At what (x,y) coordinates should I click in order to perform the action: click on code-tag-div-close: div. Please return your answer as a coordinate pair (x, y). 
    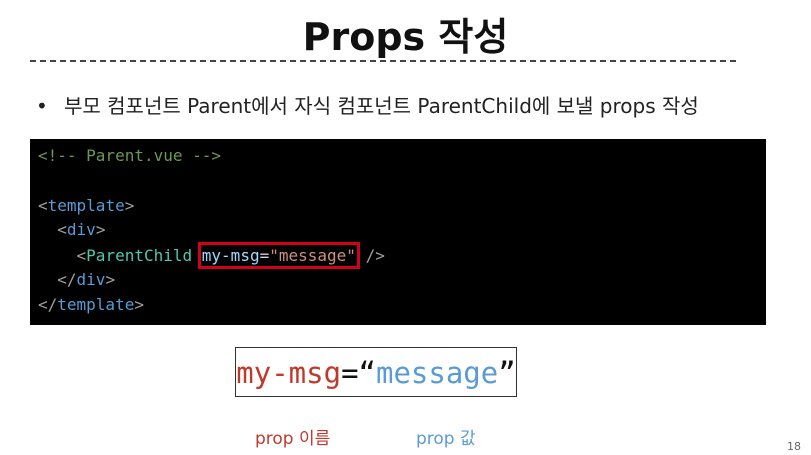
    Looking at the image, I should click on (91, 279).